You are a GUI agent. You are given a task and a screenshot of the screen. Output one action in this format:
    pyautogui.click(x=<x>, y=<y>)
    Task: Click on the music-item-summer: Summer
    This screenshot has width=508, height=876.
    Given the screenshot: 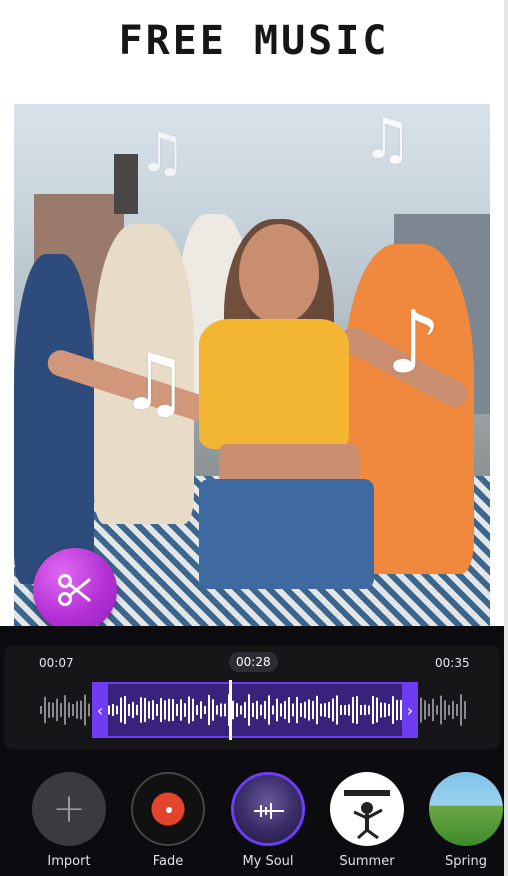 What is the action you would take?
    pyautogui.click(x=367, y=820)
    